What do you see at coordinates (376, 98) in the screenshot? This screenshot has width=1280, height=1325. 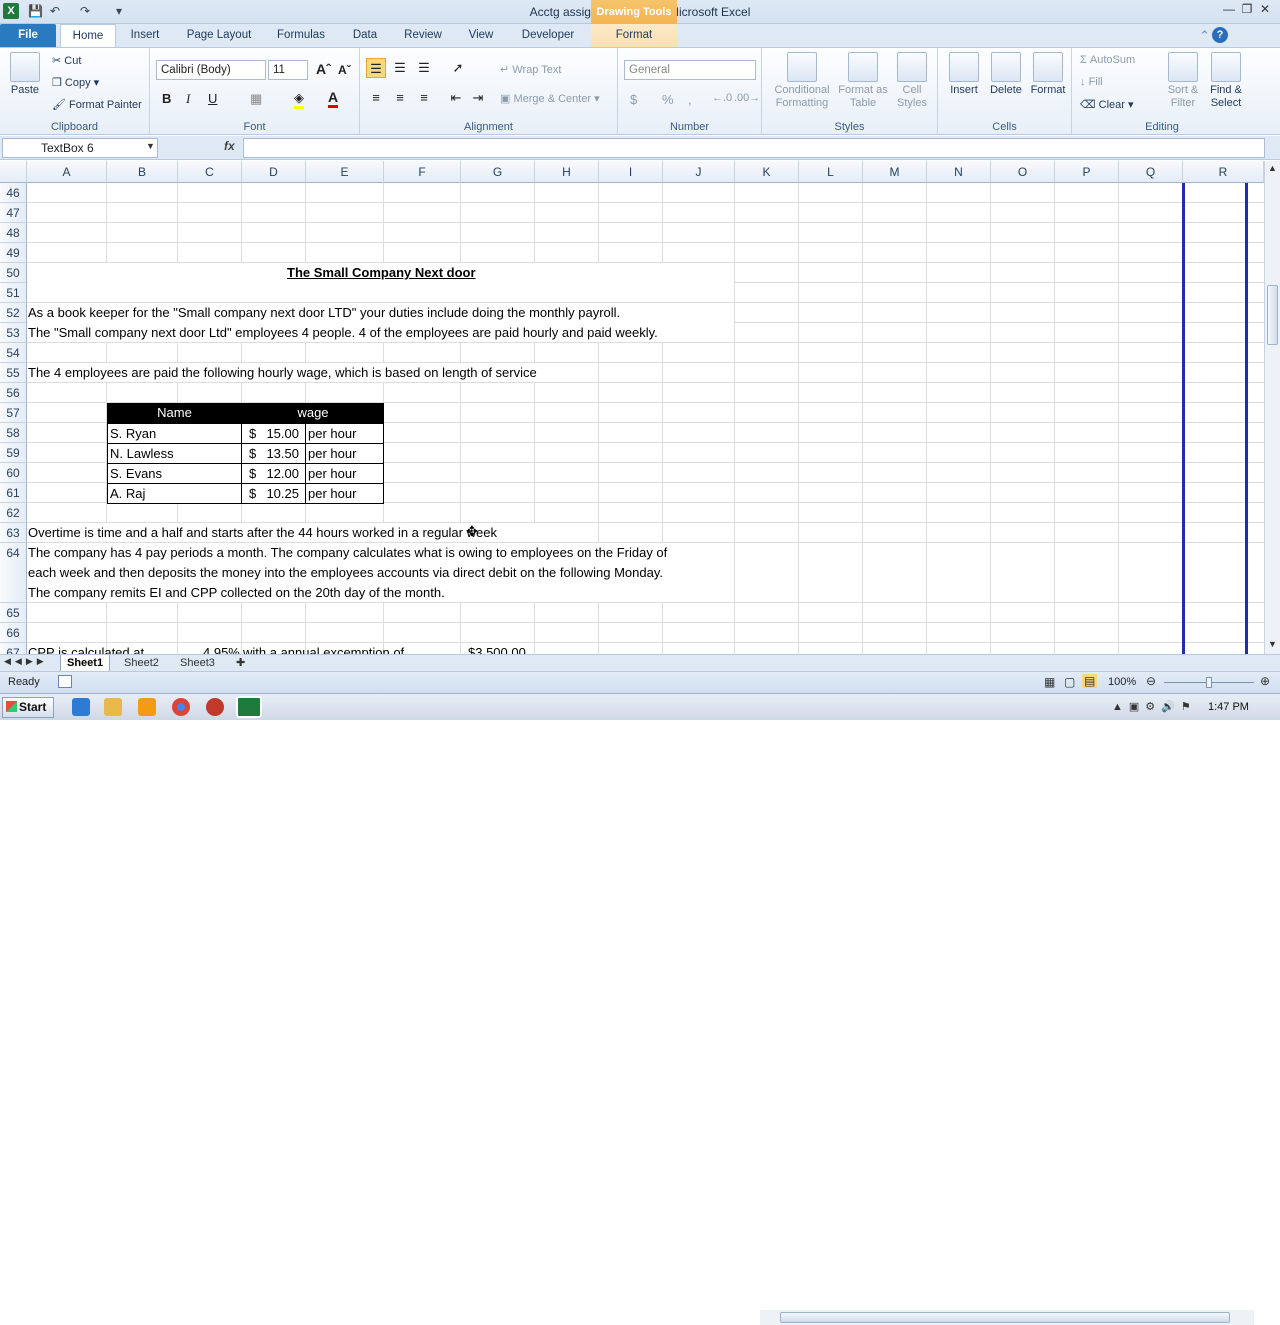 I see `align-left-icon: ≡` at bounding box center [376, 98].